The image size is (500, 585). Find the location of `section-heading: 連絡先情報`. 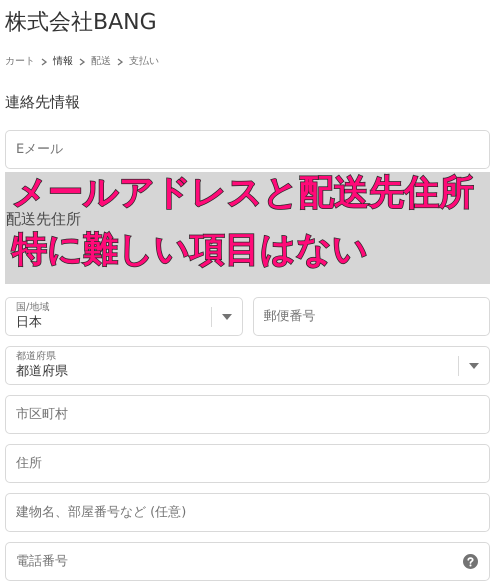

section-heading: 連絡先情報 is located at coordinates (43, 102).